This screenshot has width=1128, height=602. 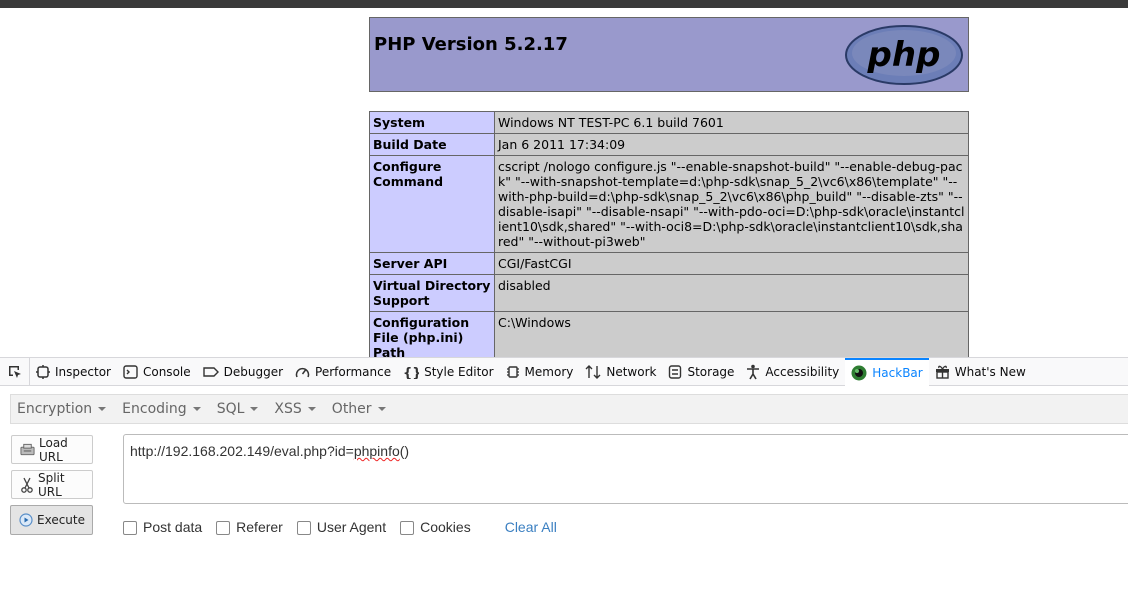 I want to click on row-key: Configuration File (php.ini) Path, so click(x=432, y=334).